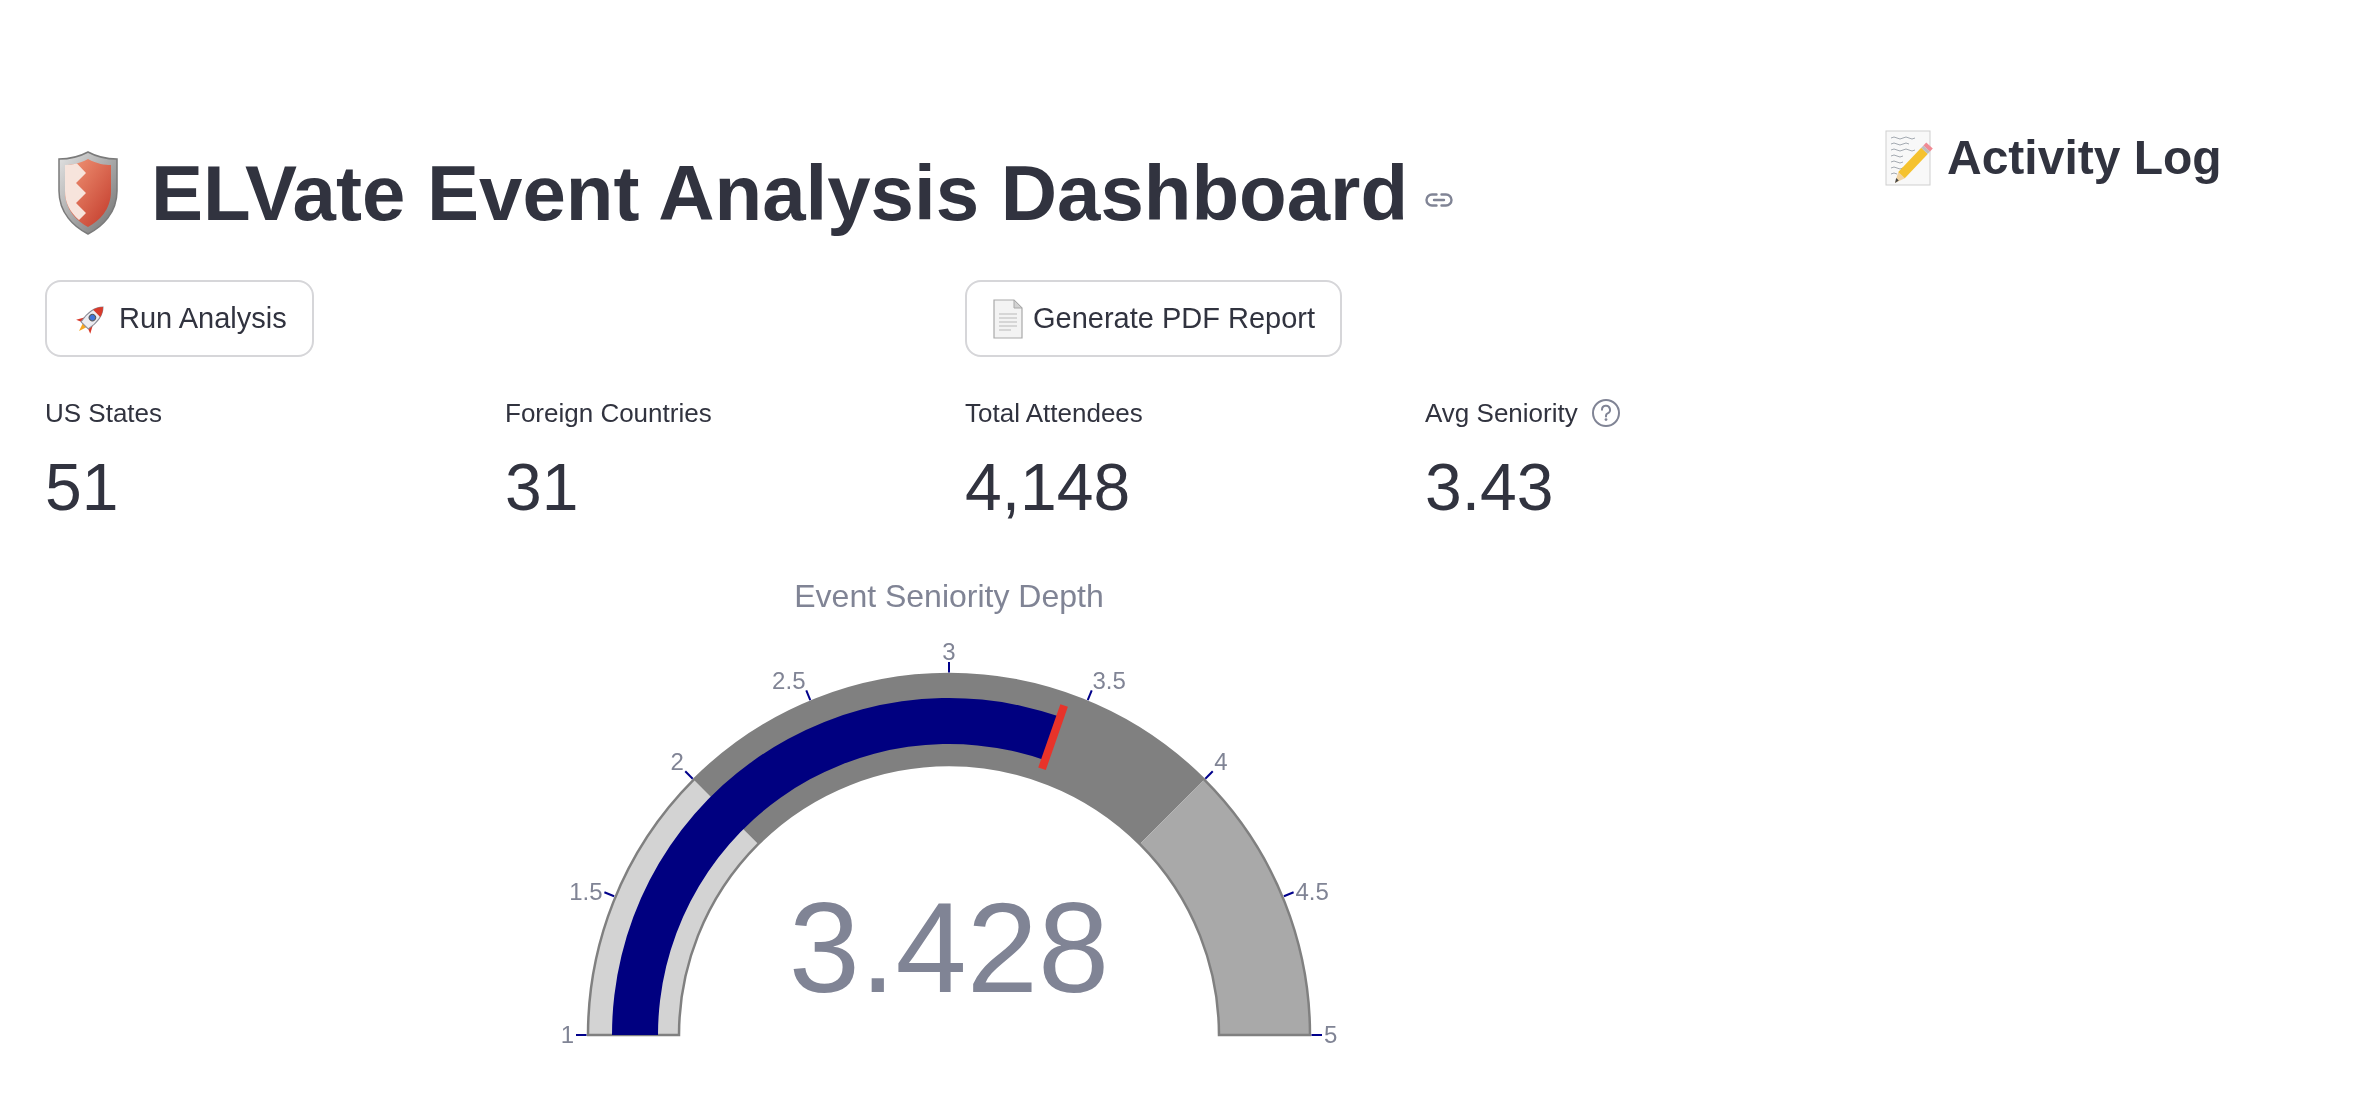 The image size is (2372, 1096). Describe the element at coordinates (82, 487) in the screenshot. I see `metric-value: 51` at that location.